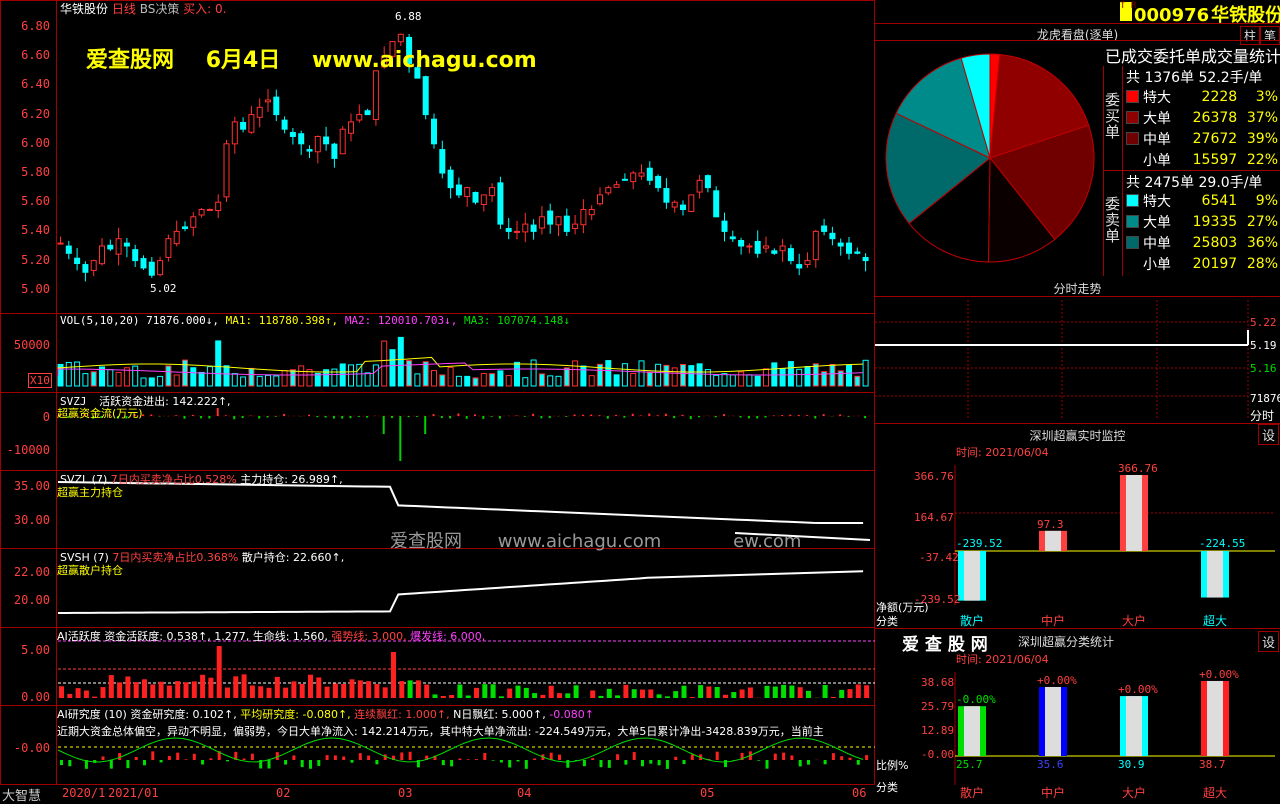 The height and width of the screenshot is (804, 1280). Describe the element at coordinates (1050, 764) in the screenshot. I see `class-bar-bottom: 35.6` at that location.